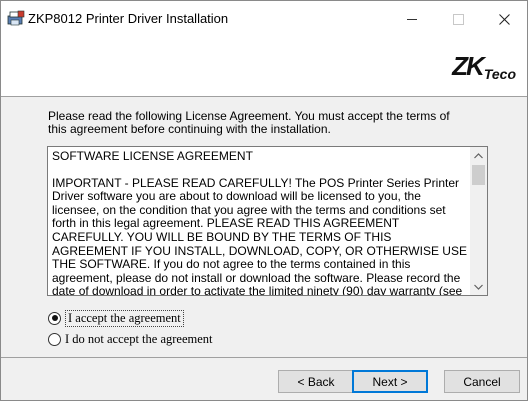 This screenshot has width=528, height=401. I want to click on wizard-header: ZKTeco, so click(264, 67).